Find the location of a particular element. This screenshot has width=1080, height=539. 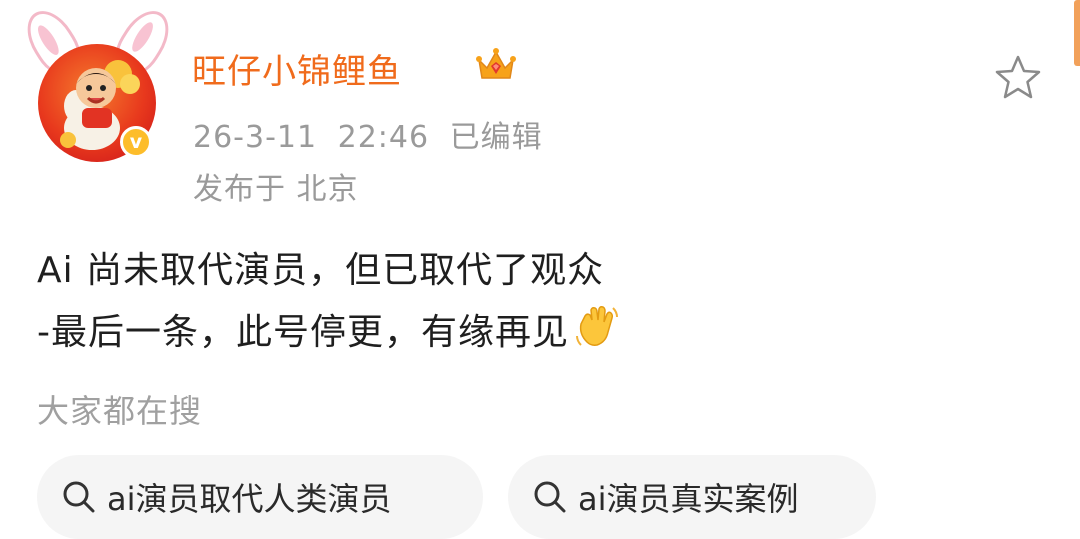

search-chip: ai演员取代人类演员 is located at coordinates (260, 497).